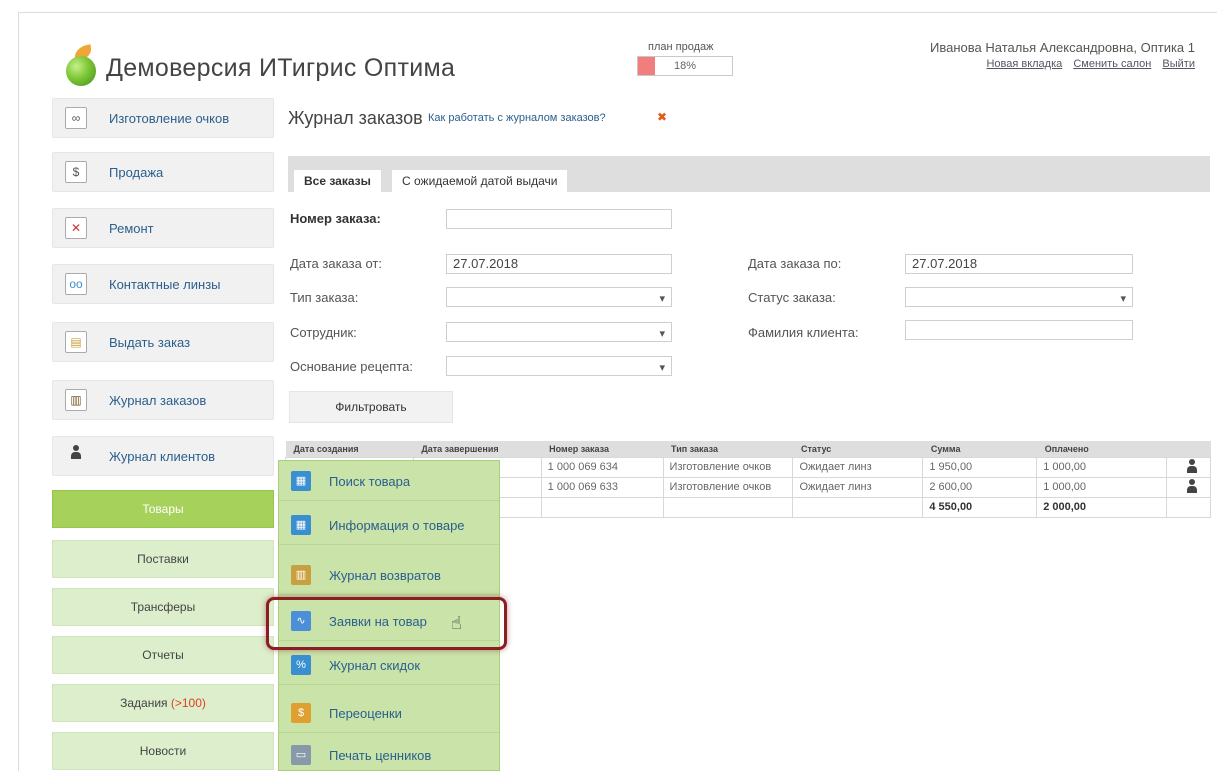 The height and width of the screenshot is (771, 1217). I want to click on order-number-label: Номер заказа:, so click(335, 218).